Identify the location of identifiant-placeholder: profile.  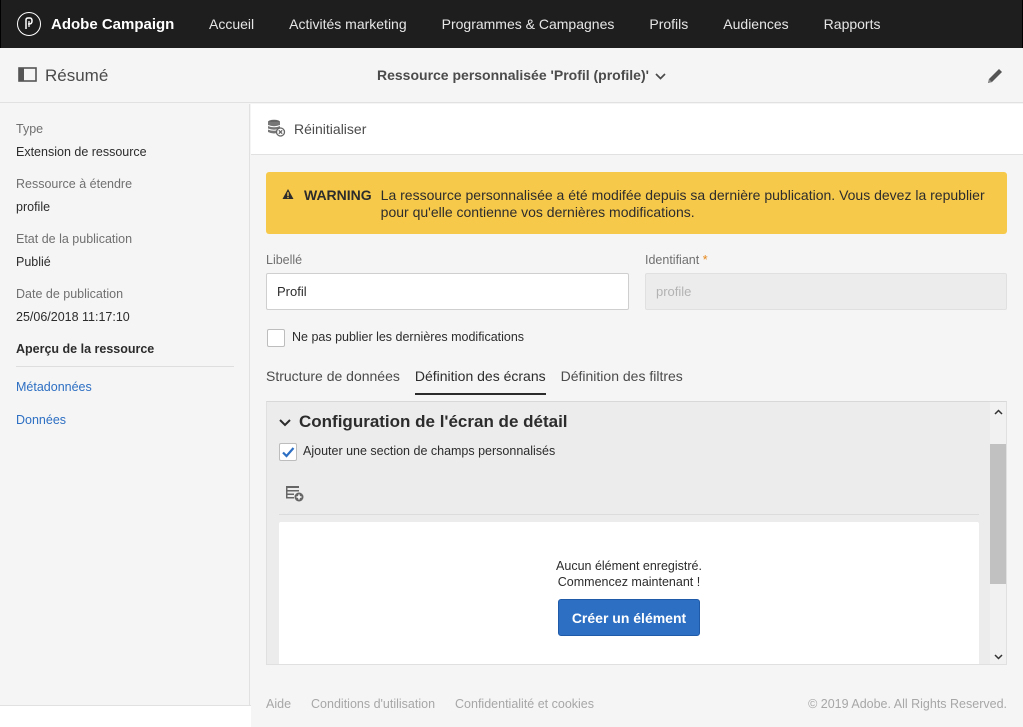
(674, 291).